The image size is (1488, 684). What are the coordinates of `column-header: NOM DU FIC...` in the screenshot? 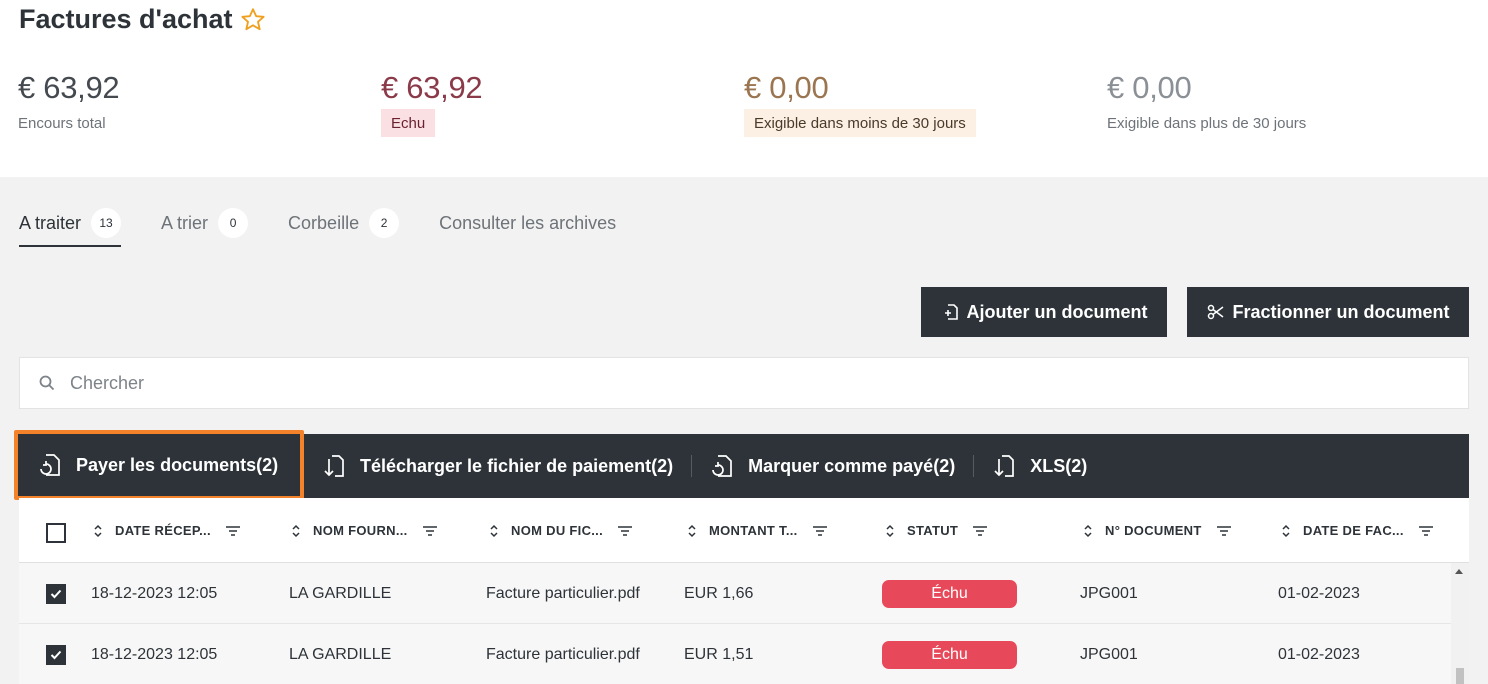 It's located at (561, 530).